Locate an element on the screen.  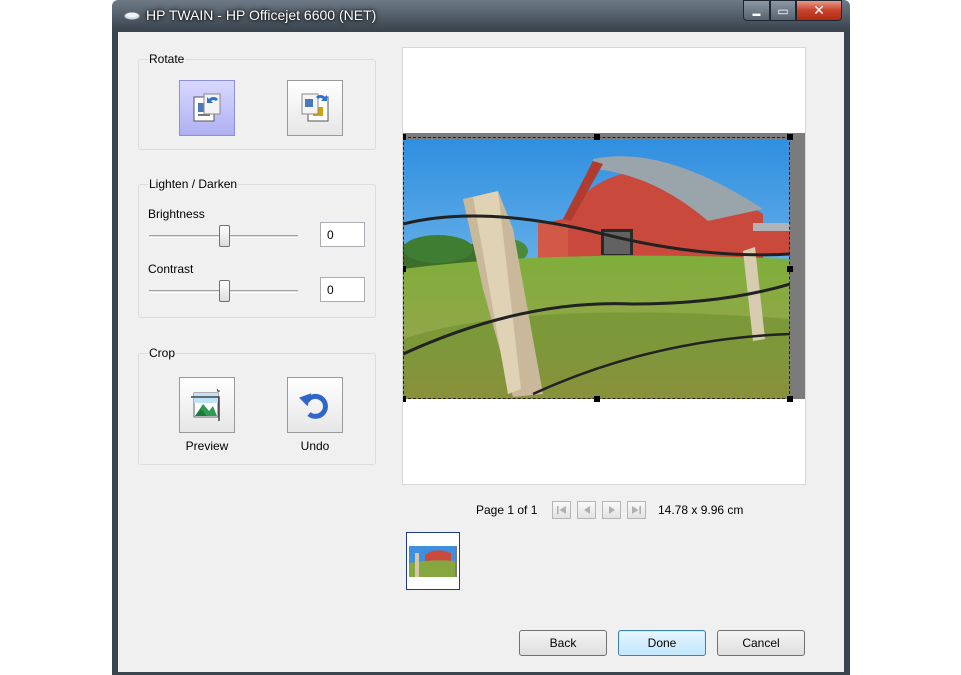
first-page-icon is located at coordinates (561, 510).